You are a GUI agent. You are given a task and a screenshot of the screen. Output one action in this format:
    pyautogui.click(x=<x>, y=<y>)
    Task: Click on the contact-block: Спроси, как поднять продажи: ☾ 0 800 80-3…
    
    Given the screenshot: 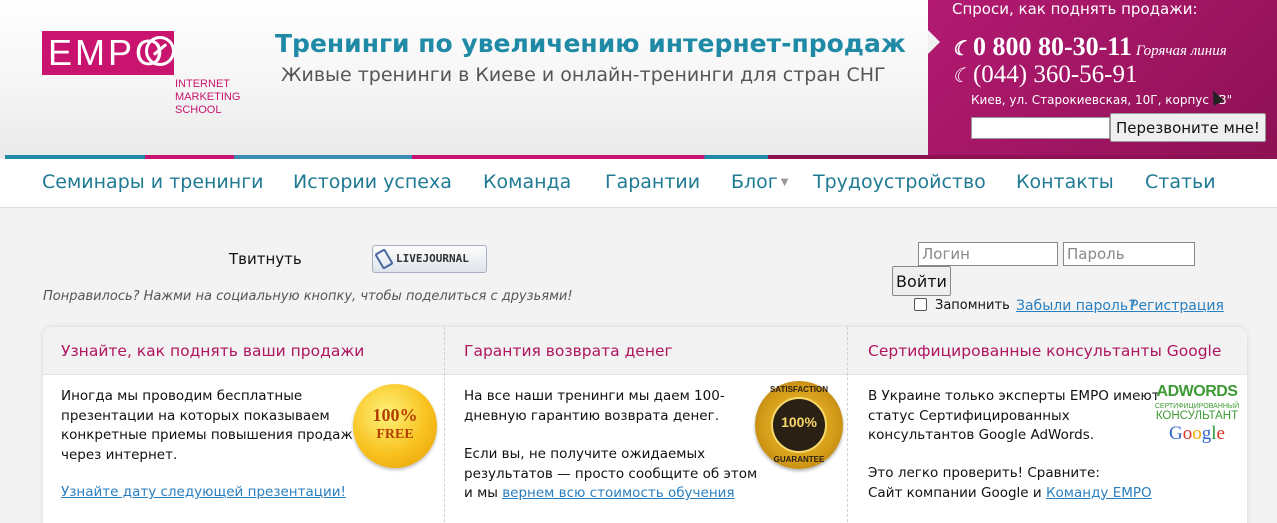 What is the action you would take?
    pyautogui.click(x=1102, y=79)
    